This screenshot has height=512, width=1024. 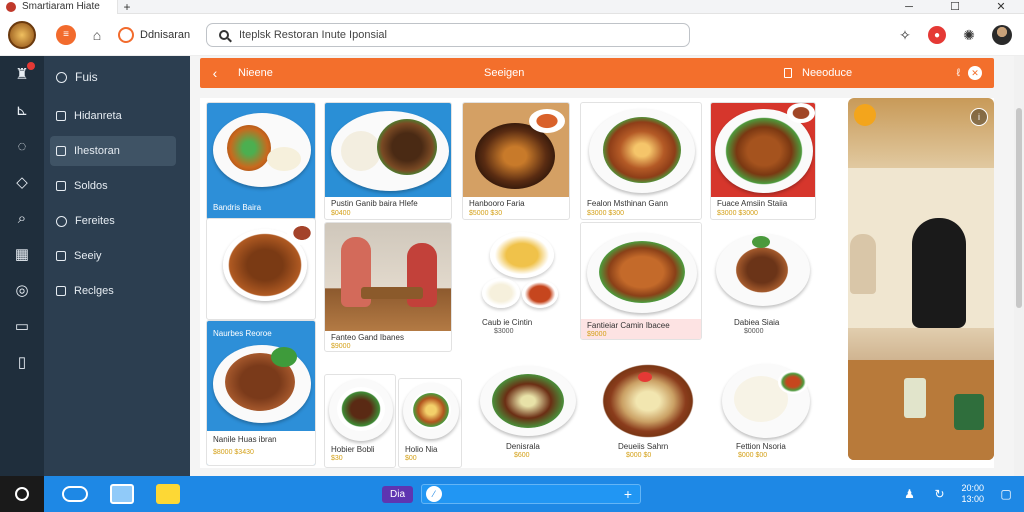 I want to click on rail-folder-icon: ▭, so click(x=22, y=326).